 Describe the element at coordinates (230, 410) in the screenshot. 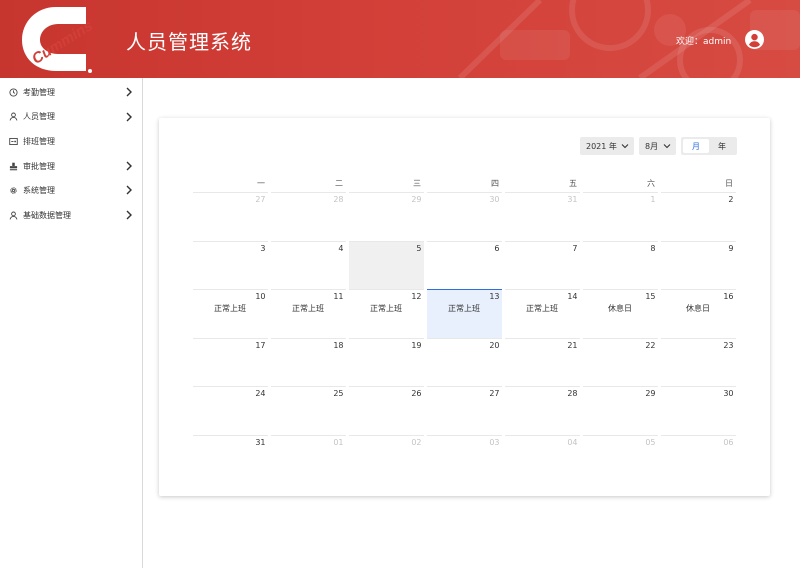

I see `calendar-day-cell: 24` at that location.